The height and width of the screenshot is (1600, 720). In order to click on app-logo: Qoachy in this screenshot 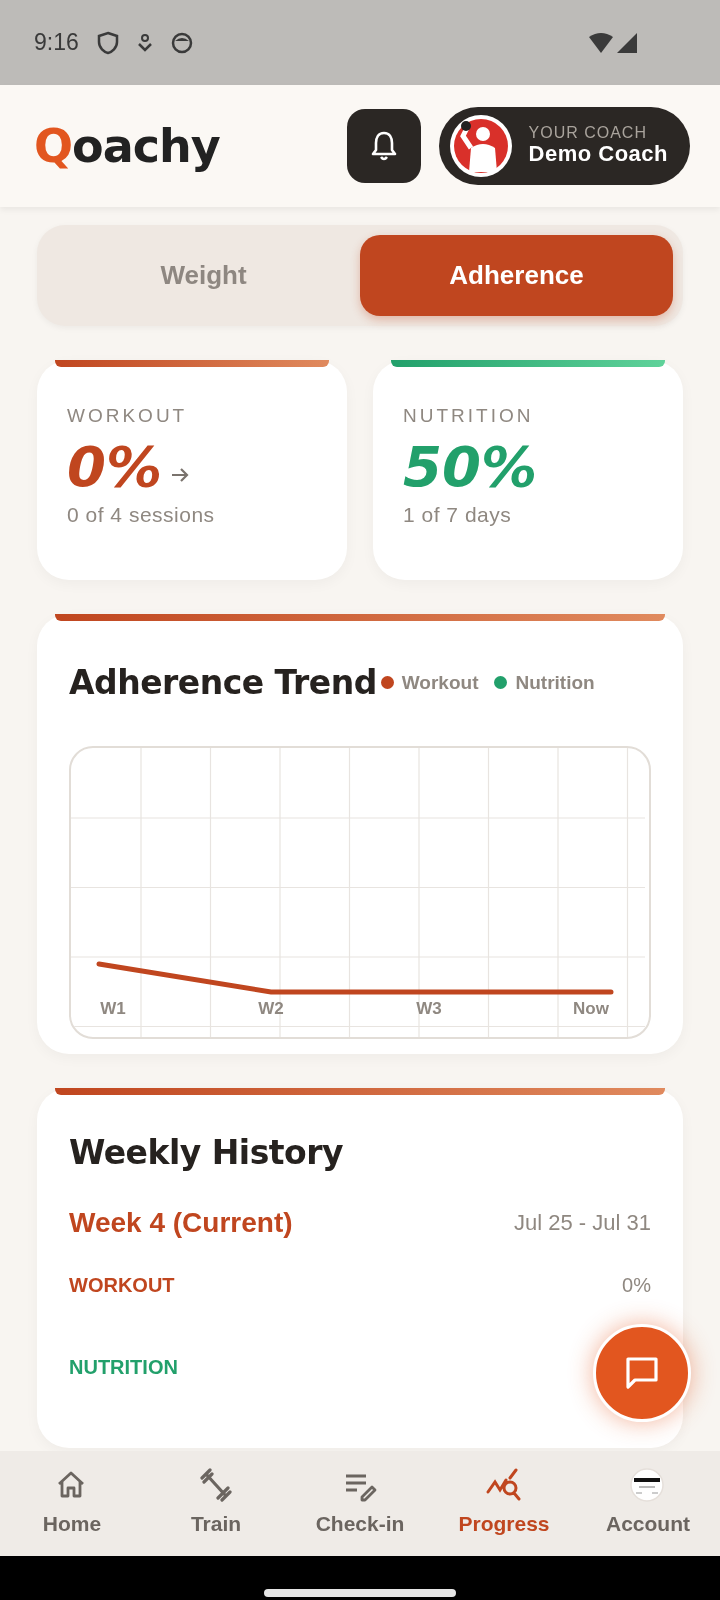, I will do `click(127, 146)`.